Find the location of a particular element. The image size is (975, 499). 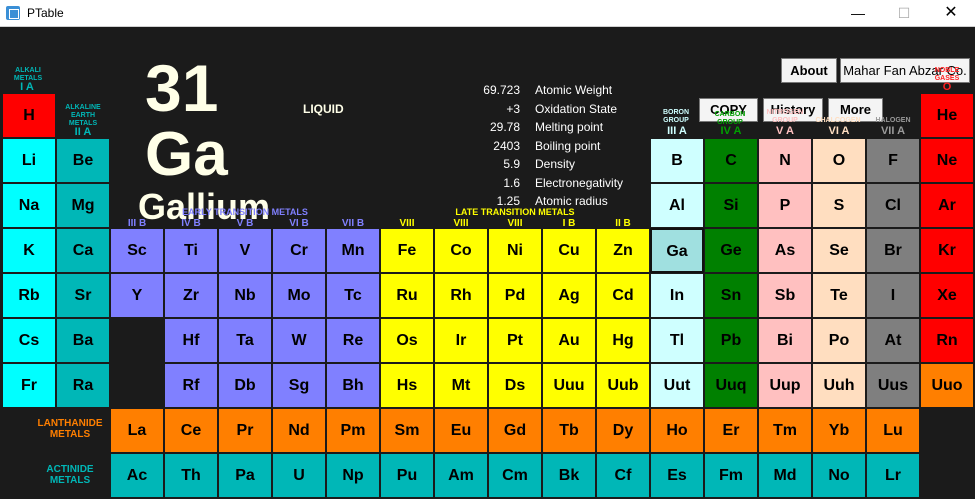

element-pr: Pr is located at coordinates (245, 430).